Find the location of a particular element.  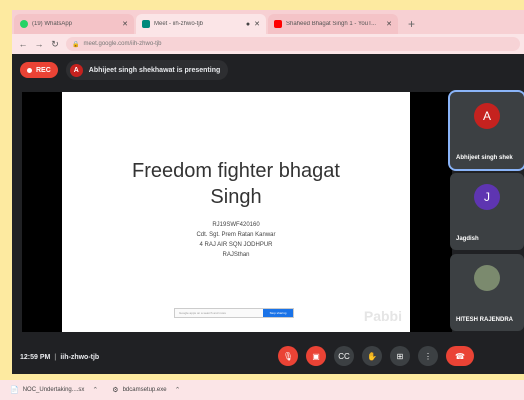

participant-tile: J Jagdish is located at coordinates (487, 211).